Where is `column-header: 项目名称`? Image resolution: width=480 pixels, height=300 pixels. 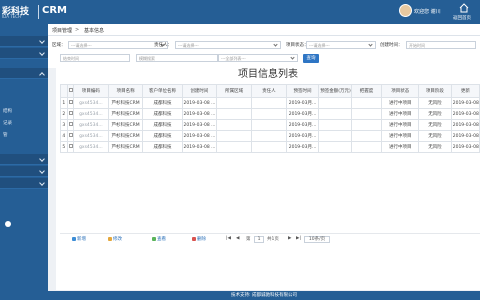 column-header: 项目名称 is located at coordinates (125, 91).